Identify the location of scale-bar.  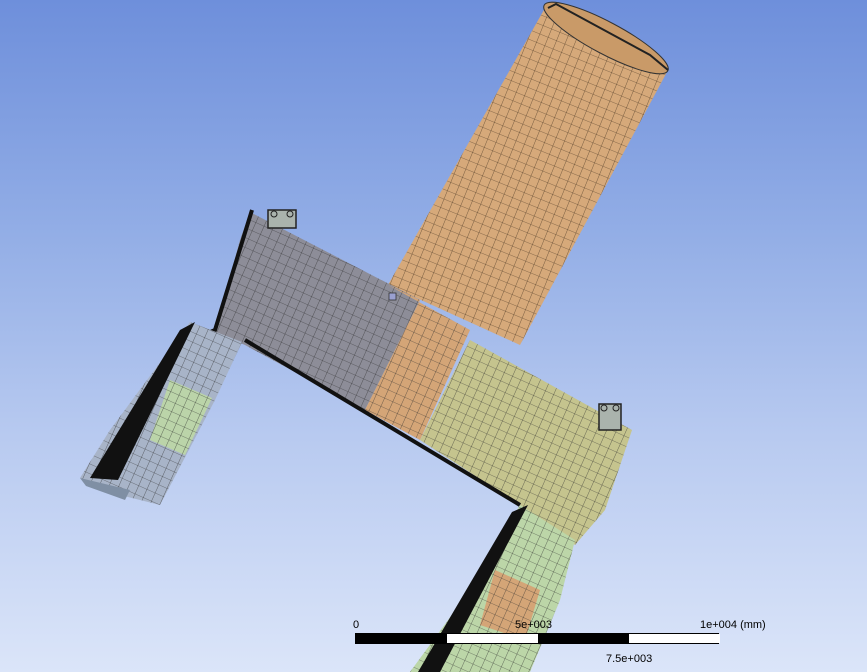
(537, 638).